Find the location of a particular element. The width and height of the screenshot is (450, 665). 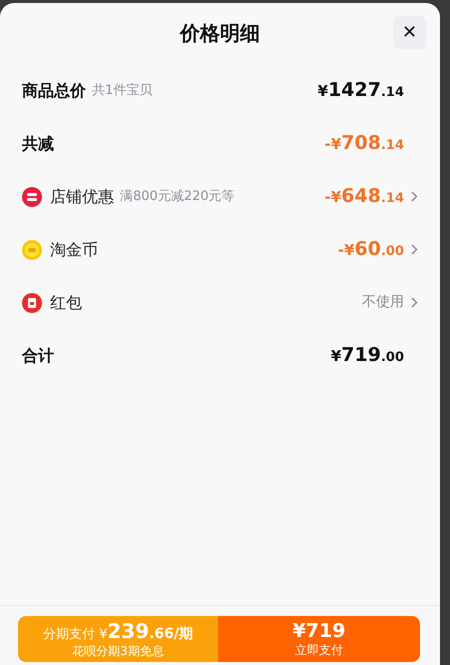

row-label: 合计 is located at coordinates (38, 355).